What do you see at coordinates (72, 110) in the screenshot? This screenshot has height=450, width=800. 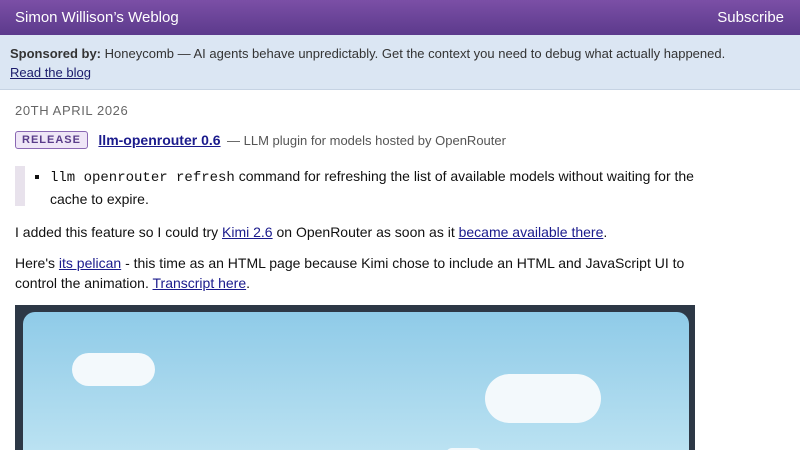 I see `post-date: 20TH APRIL 2026` at bounding box center [72, 110].